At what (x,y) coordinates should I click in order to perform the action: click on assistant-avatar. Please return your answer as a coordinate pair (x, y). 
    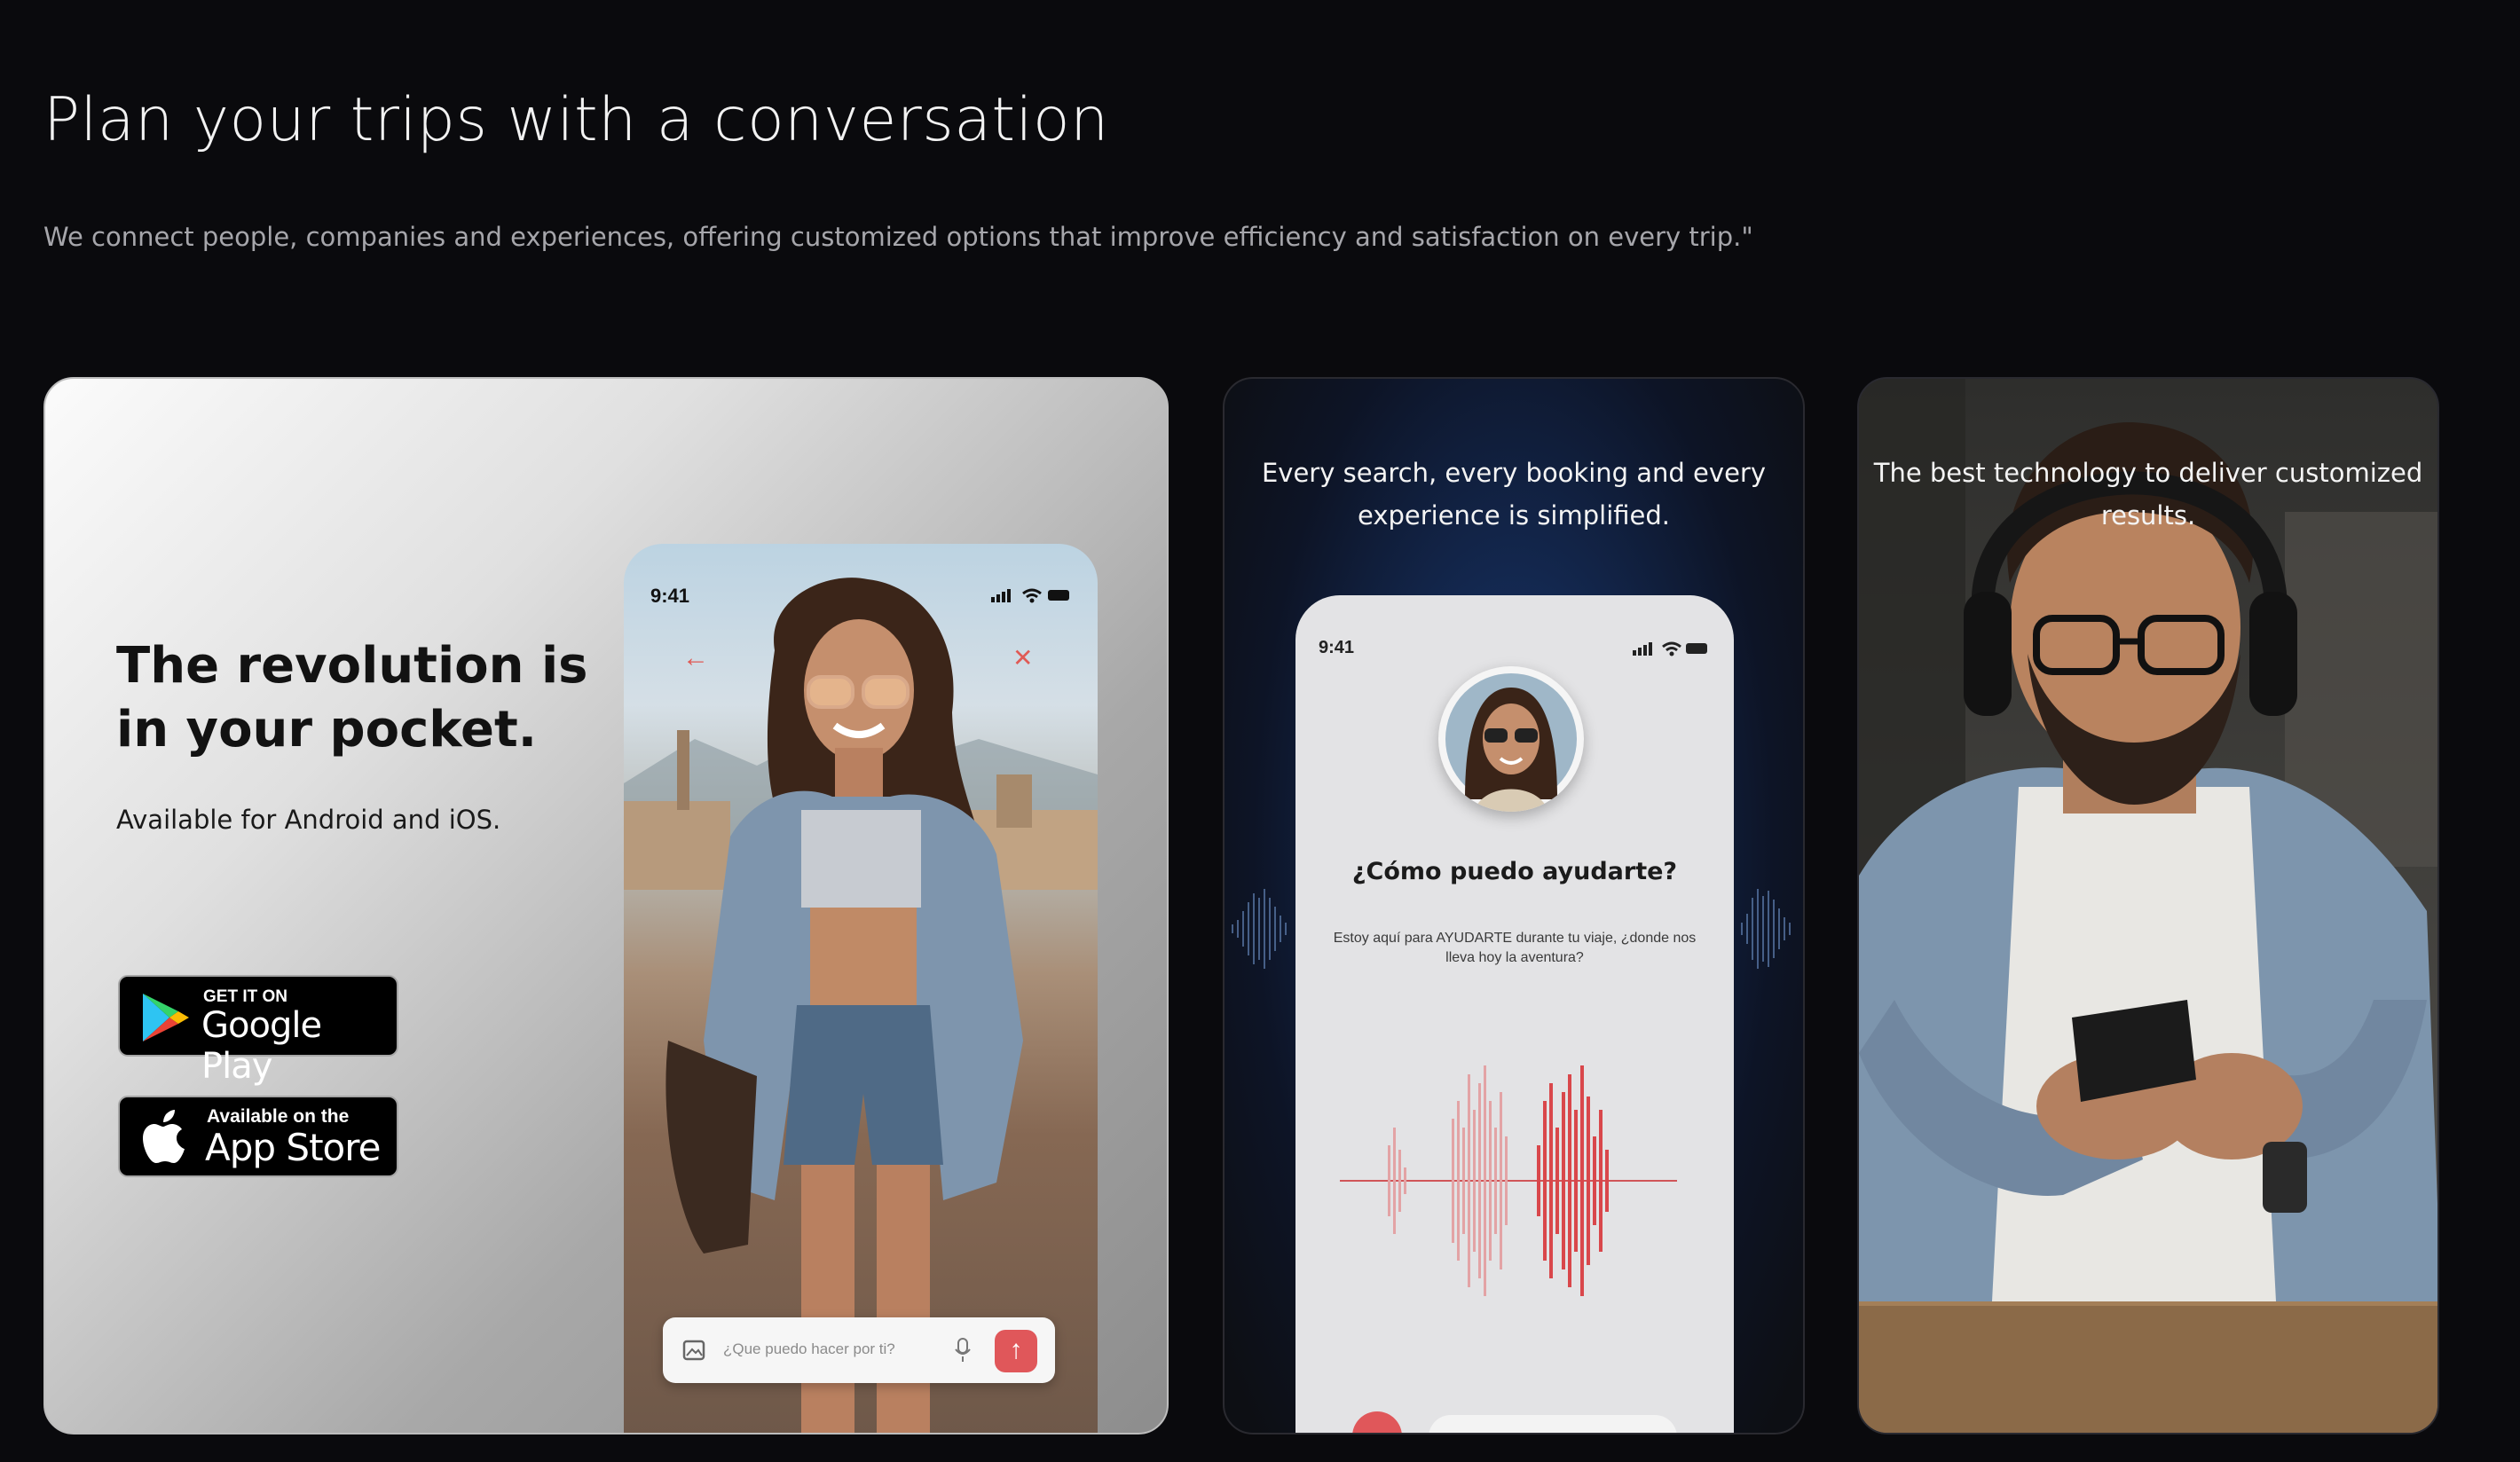
    Looking at the image, I should click on (1511, 739).